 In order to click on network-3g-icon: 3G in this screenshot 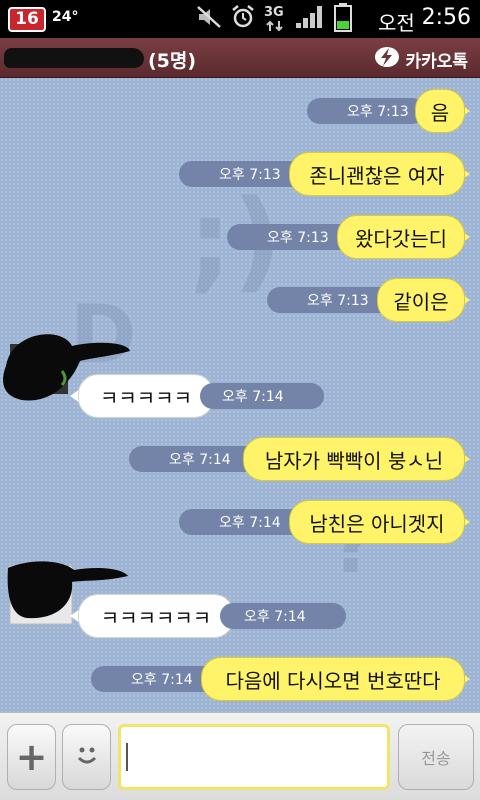, I will do `click(275, 19)`.